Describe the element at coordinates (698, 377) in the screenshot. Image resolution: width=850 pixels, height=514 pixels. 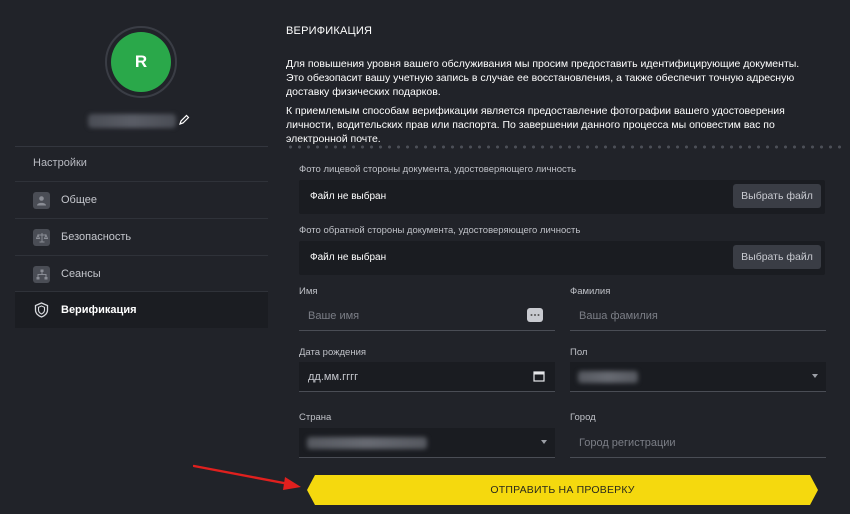
I see `gender-select` at that location.